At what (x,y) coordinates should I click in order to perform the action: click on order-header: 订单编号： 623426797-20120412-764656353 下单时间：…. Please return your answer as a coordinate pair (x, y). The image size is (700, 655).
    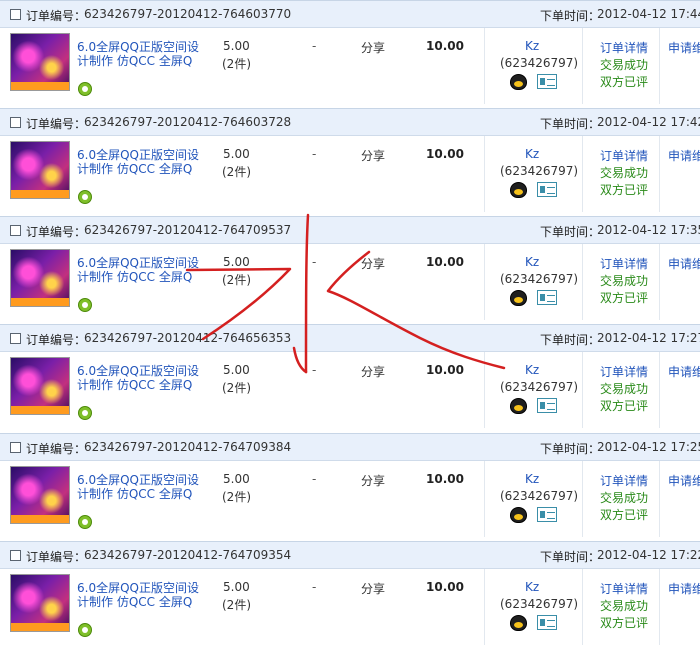
    Looking at the image, I should click on (350, 338).